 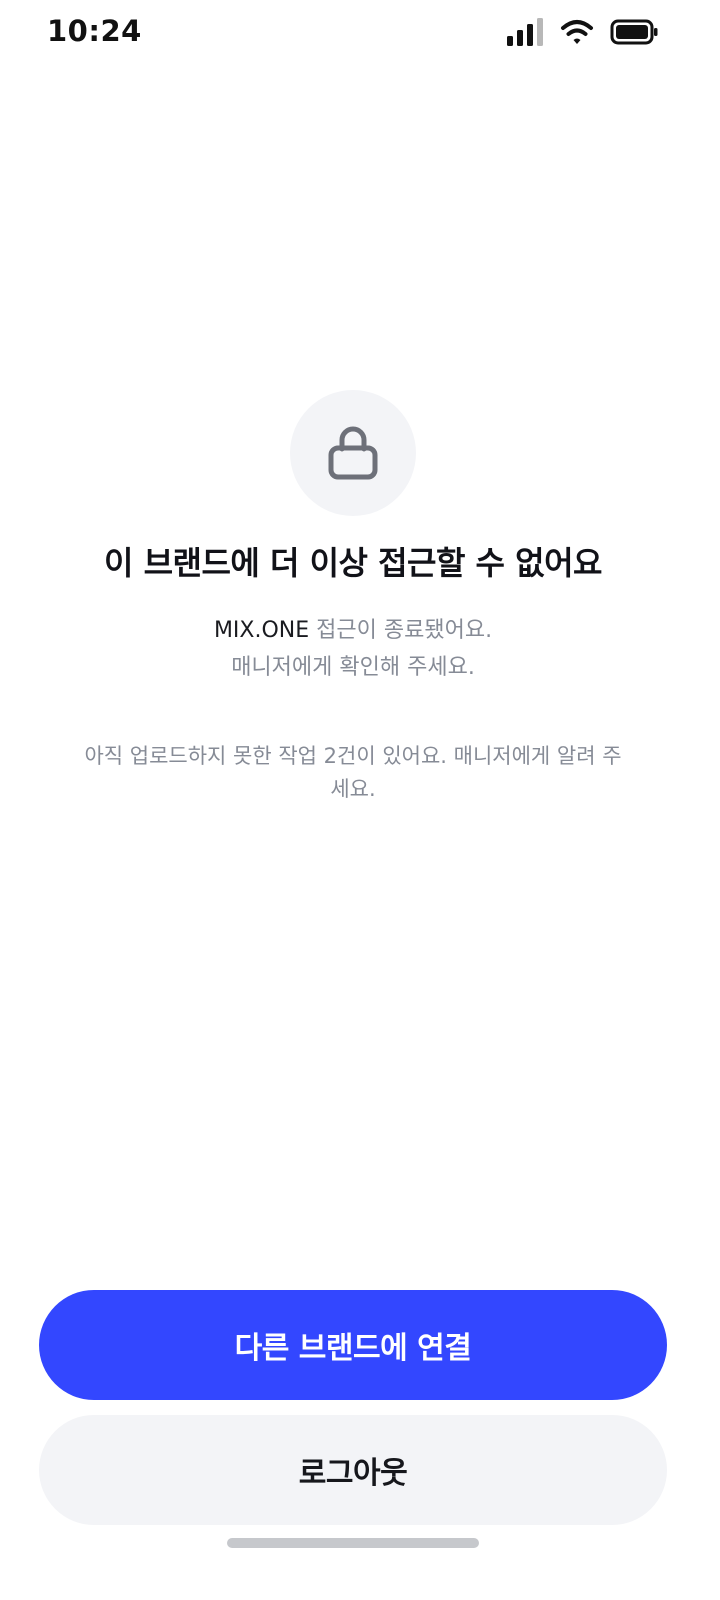 I want to click on connect-other-brand-button: 다른 브랜드에 연결, so click(x=353, y=1345).